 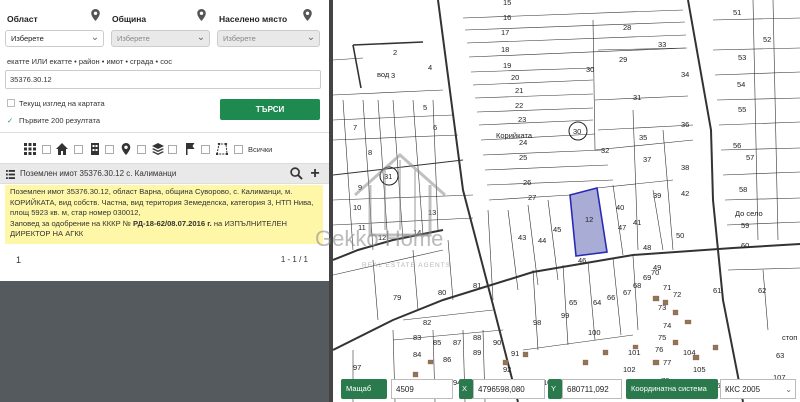 What do you see at coordinates (515, 77) in the screenshot?
I see `plot-number: 20` at bounding box center [515, 77].